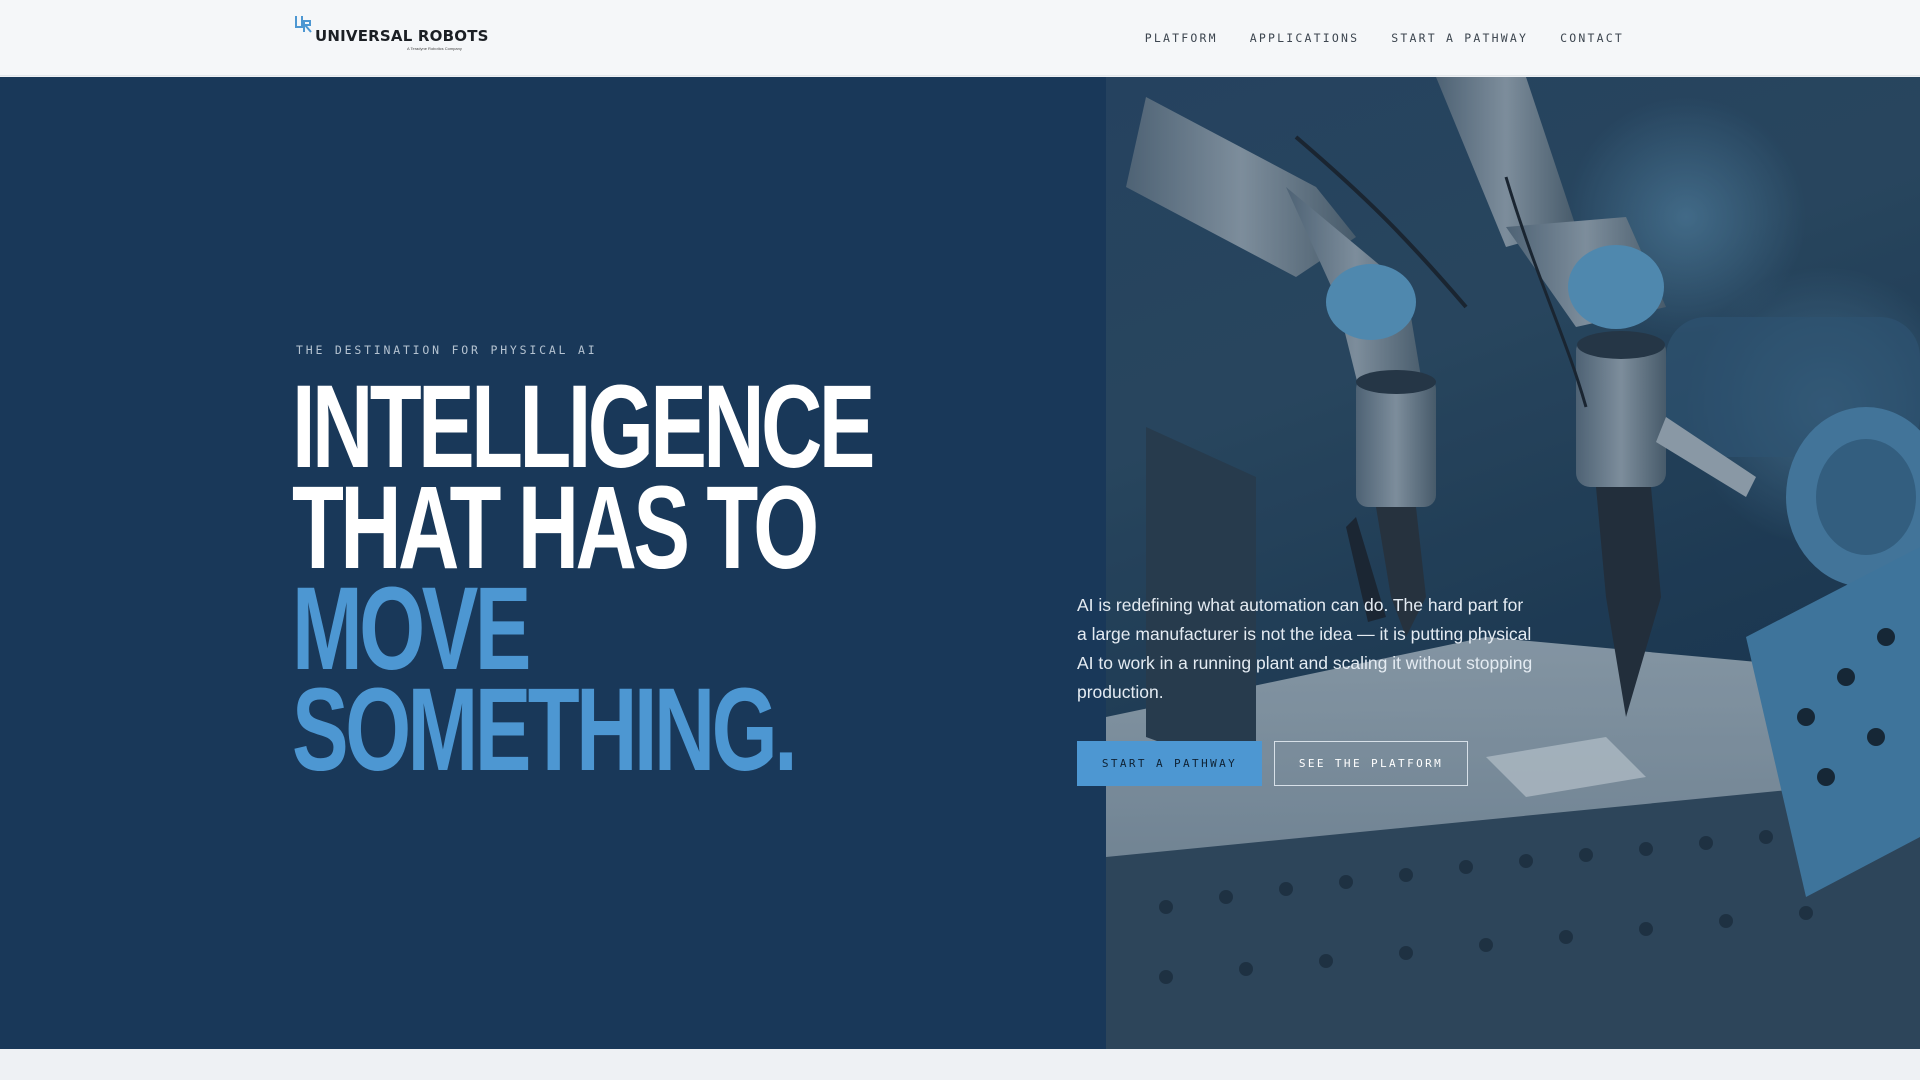  I want to click on brand-tagline: A Teradyne Robotics Company, so click(434, 48).